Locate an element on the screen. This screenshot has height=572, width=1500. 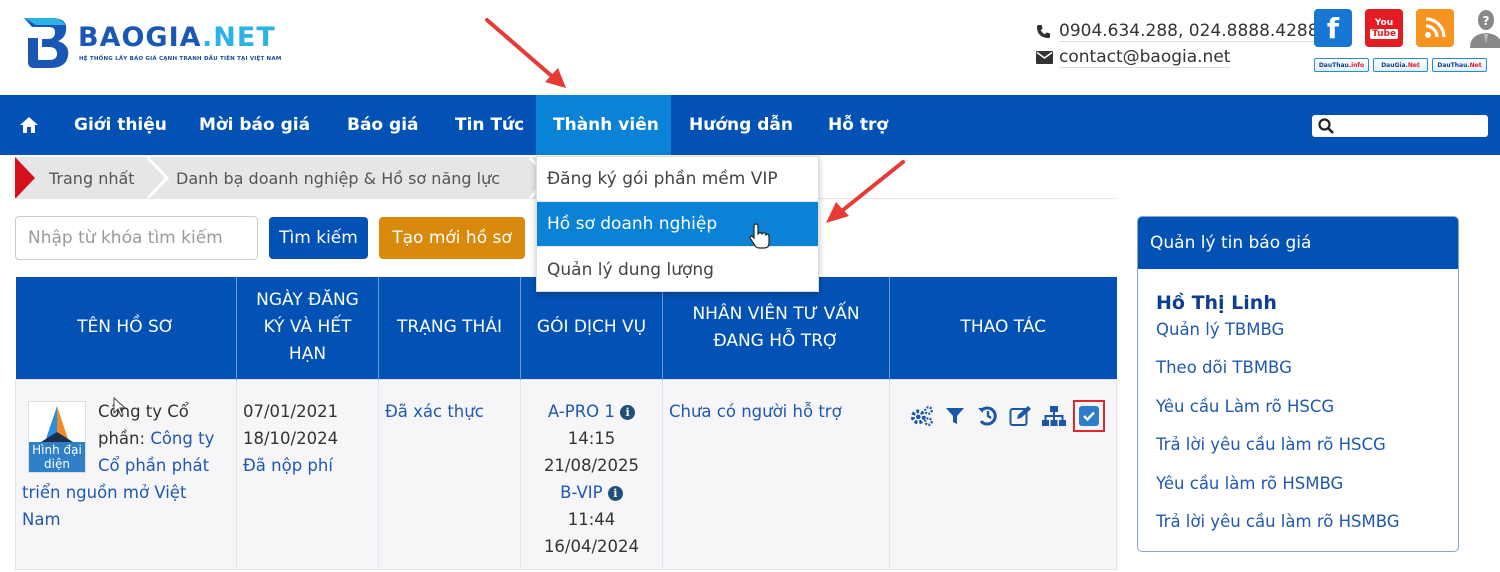
column-header-name: TÊN HỒ SƠ is located at coordinates (126, 328).